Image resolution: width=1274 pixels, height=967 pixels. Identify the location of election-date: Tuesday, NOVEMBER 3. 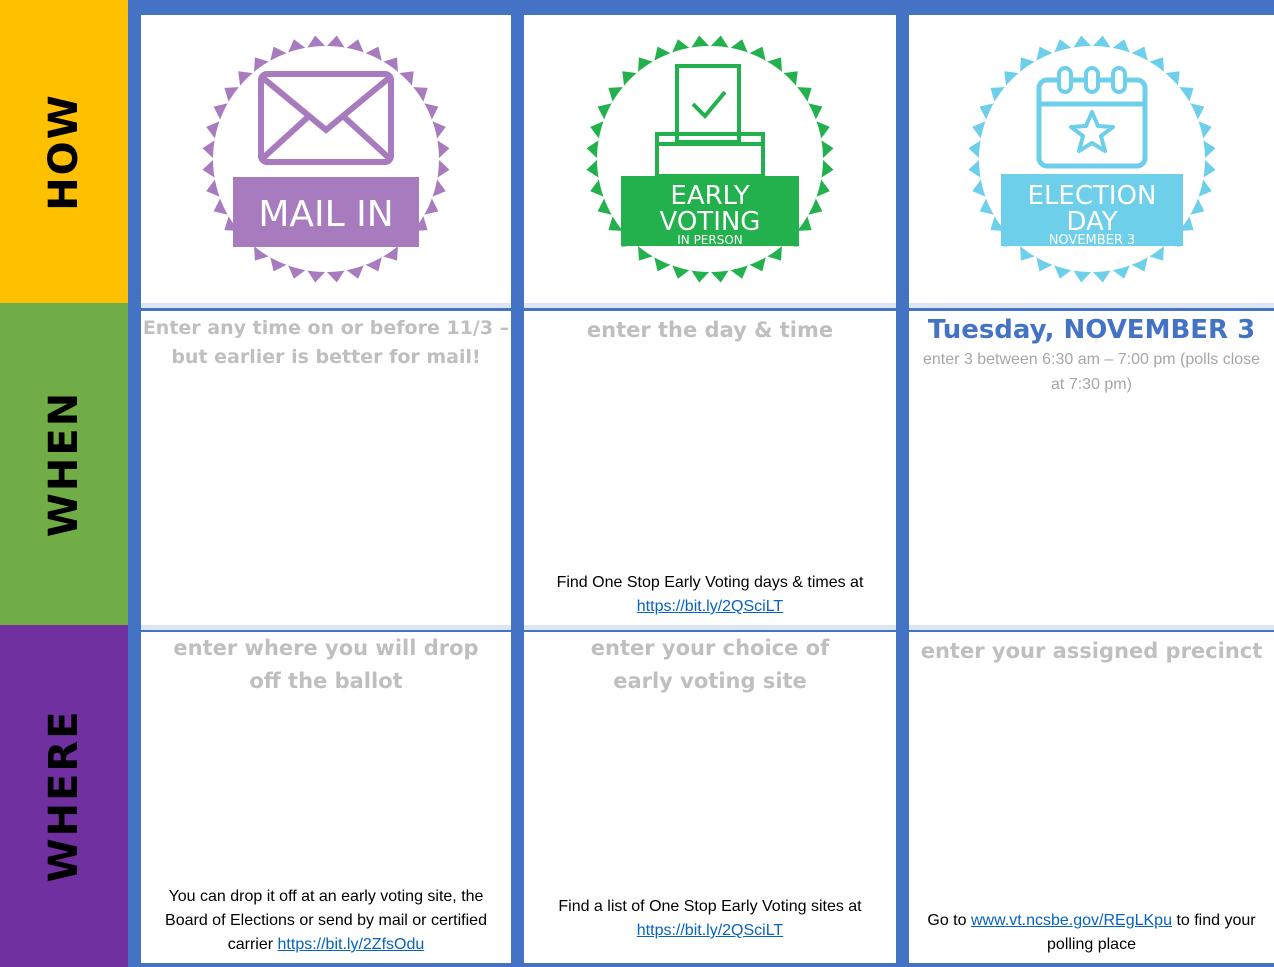
(1091, 330).